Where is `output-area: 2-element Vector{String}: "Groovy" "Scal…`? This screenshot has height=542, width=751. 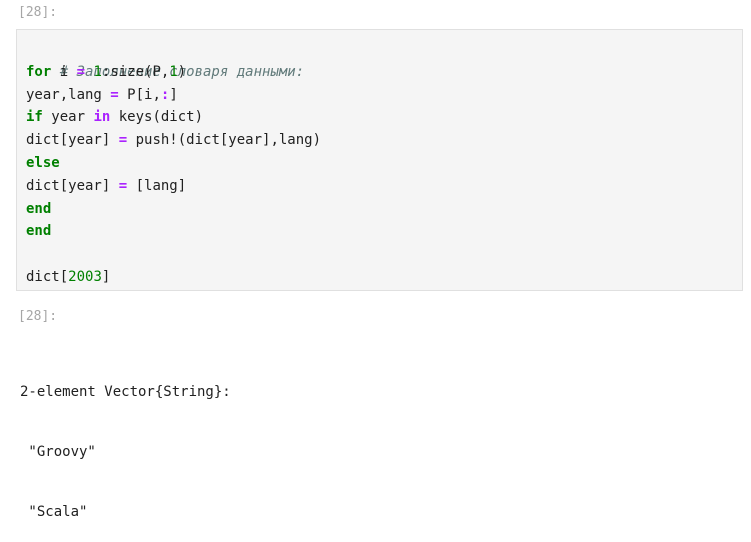
output-area: 2-element Vector{String}: "Groovy" "Scal… is located at coordinates (125, 442).